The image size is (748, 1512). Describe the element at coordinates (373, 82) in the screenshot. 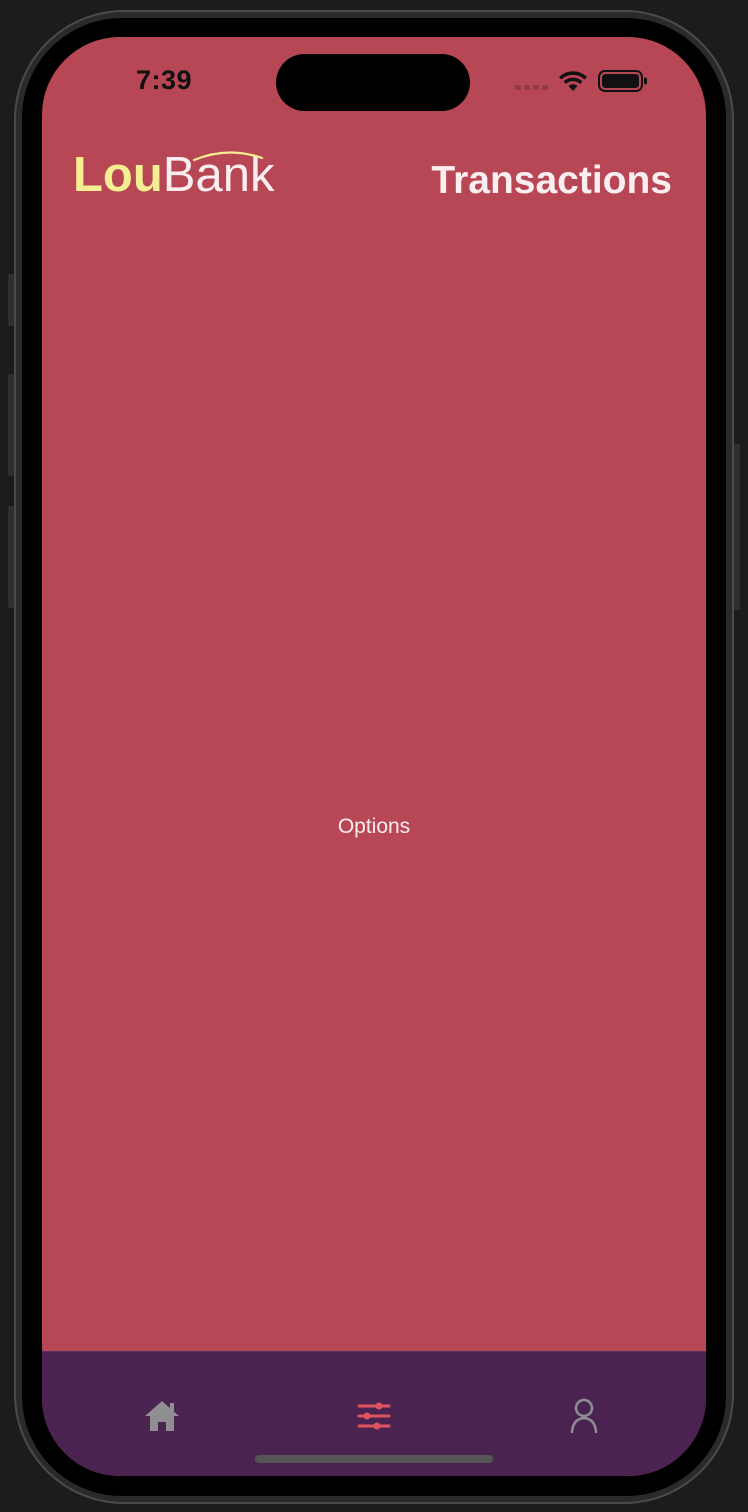

I see `dynamic-island` at that location.